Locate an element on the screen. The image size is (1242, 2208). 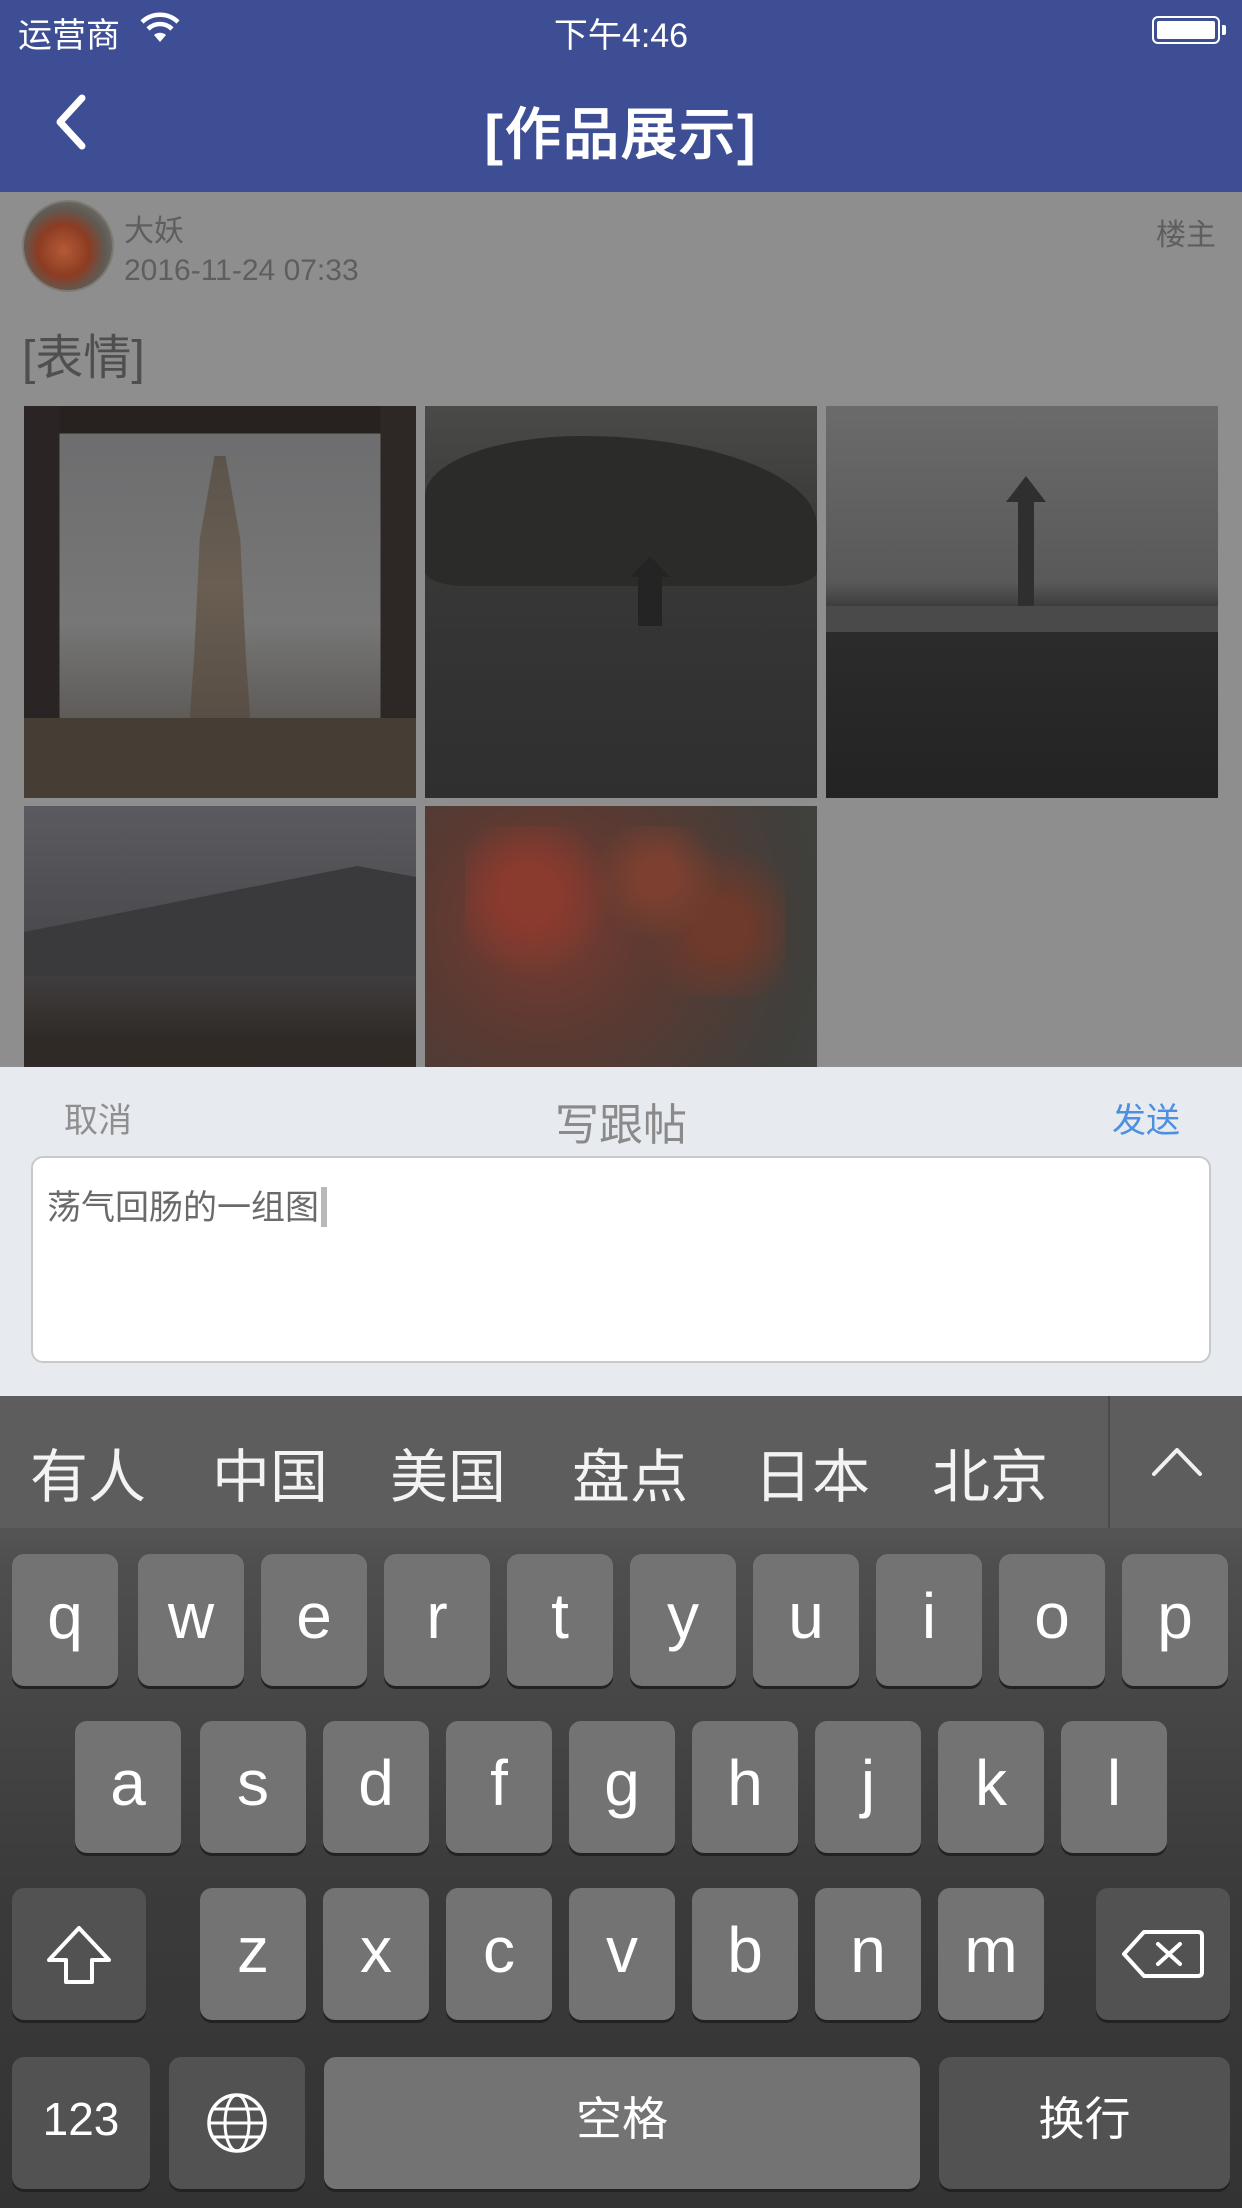
key-t: t is located at coordinates (560, 1620).